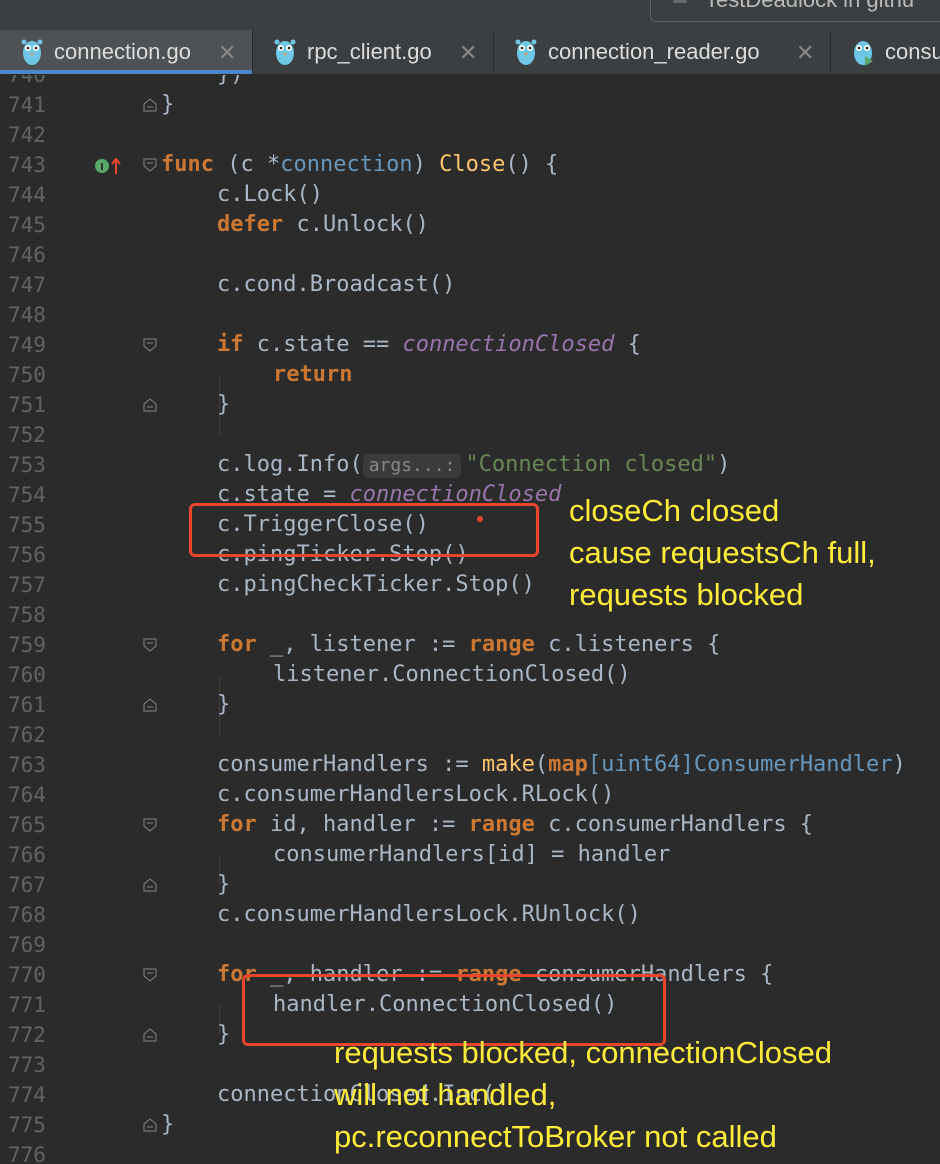 This screenshot has width=940, height=1164. I want to click on annotation-note-line: will not handled,, so click(445, 1094).